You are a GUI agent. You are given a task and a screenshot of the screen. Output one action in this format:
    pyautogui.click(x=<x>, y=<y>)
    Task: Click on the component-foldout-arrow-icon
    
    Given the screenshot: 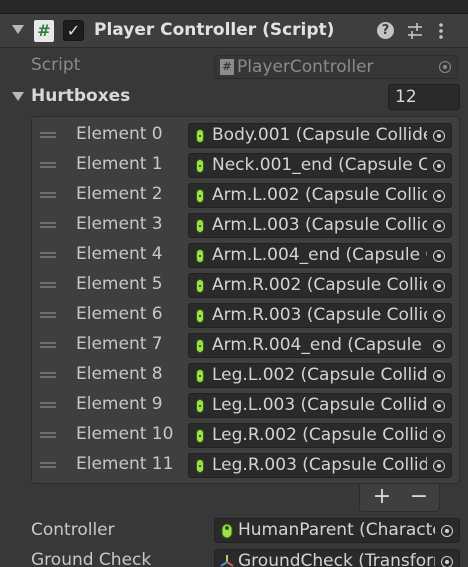 What is the action you would take?
    pyautogui.click(x=18, y=29)
    